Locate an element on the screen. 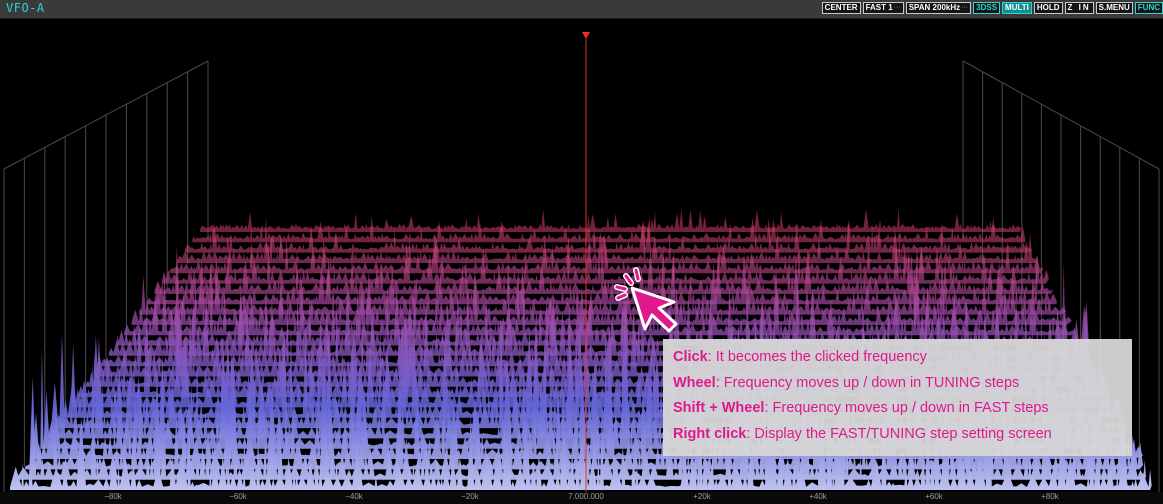 This screenshot has height=504, width=1163. toolbar-button-label: FUNC is located at coordinates (1148, 7).